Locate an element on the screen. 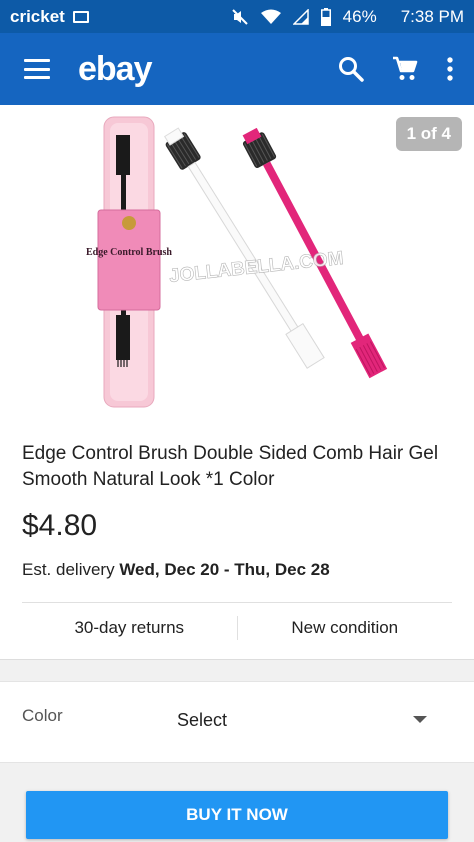  returns-info: 30-day returns is located at coordinates (129, 627).